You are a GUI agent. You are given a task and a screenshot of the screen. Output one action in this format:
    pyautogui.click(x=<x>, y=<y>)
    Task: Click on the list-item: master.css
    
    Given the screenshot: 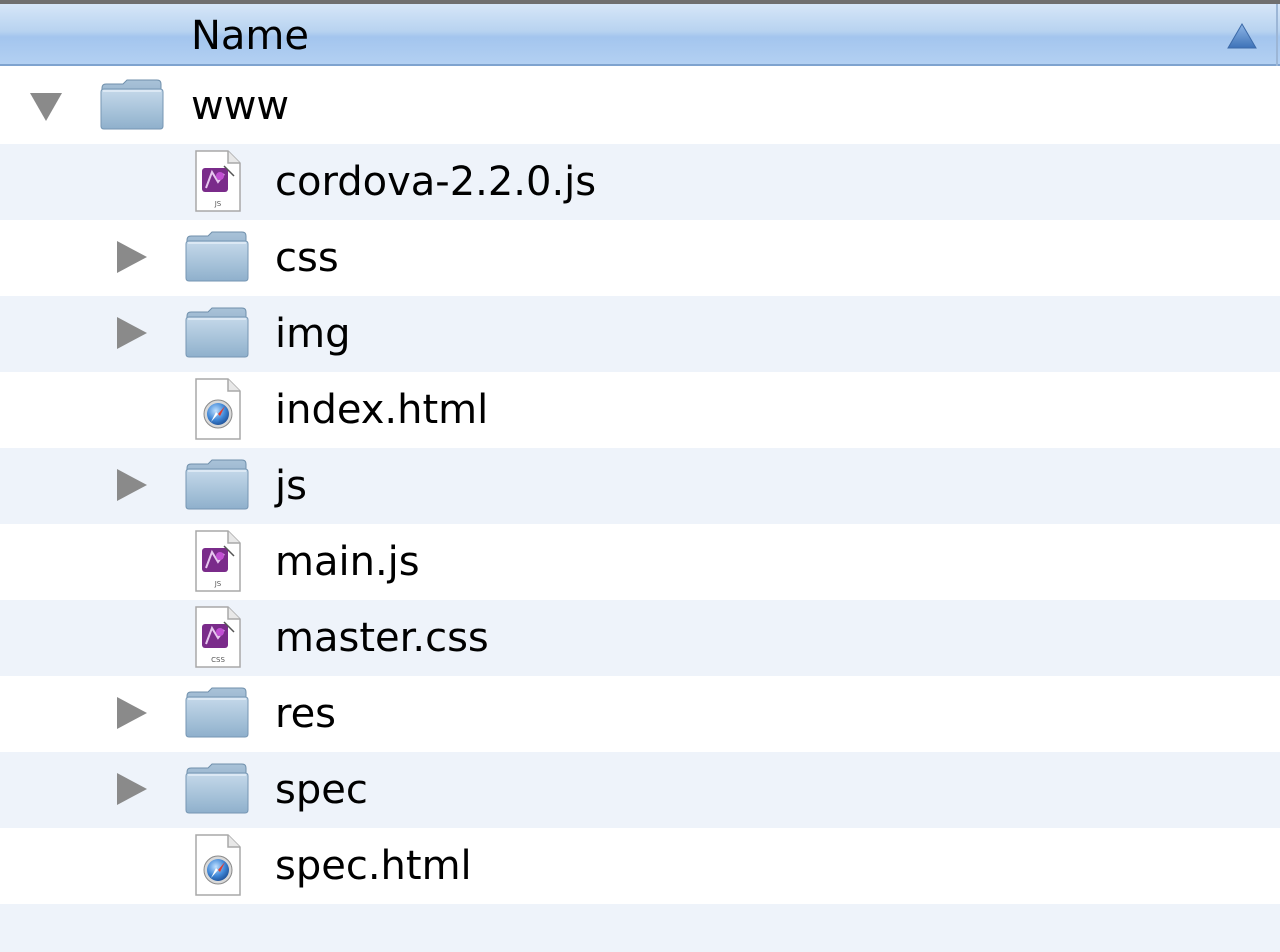 What is the action you would take?
    pyautogui.click(x=640, y=638)
    